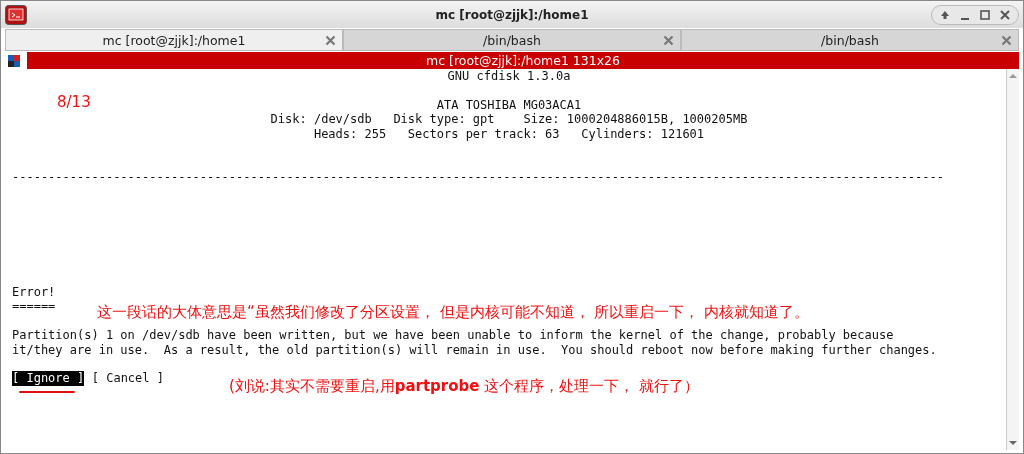  Describe the element at coordinates (1012, 259) in the screenshot. I see `scrollbar` at that location.